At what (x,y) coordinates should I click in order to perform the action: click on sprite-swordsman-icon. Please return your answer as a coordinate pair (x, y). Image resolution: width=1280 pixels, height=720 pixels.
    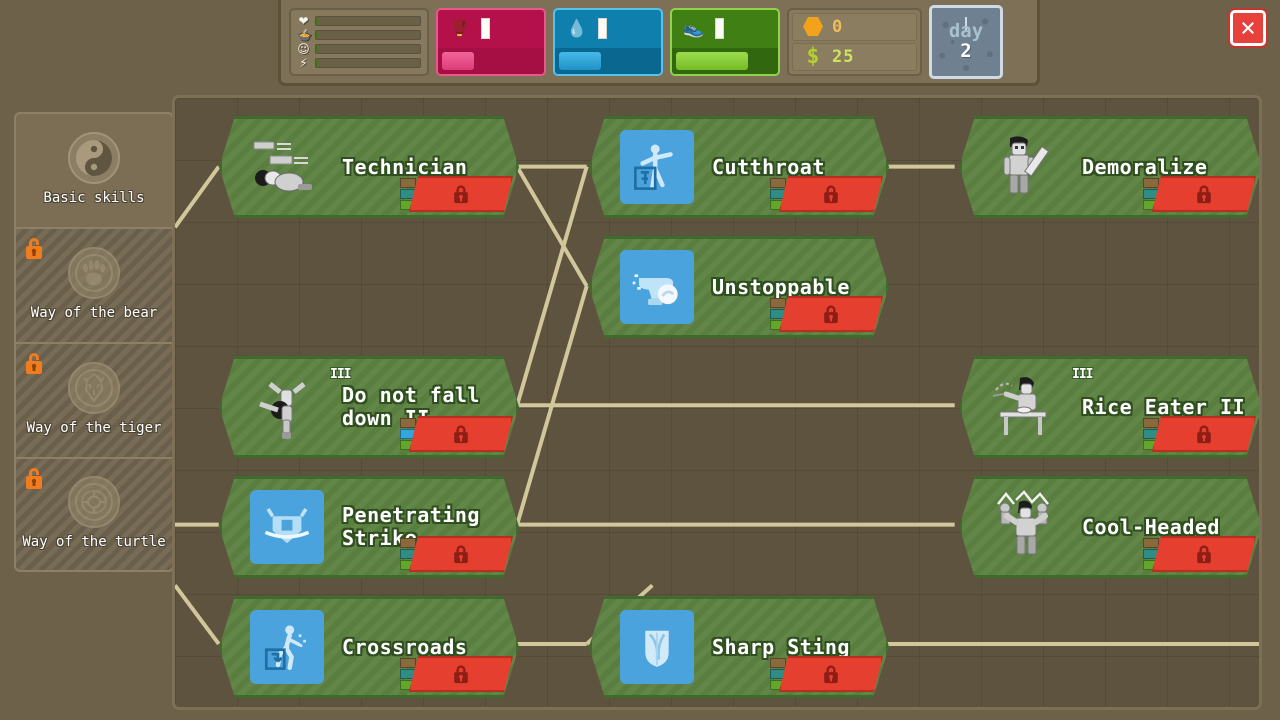
    Looking at the image, I should click on (1027, 167).